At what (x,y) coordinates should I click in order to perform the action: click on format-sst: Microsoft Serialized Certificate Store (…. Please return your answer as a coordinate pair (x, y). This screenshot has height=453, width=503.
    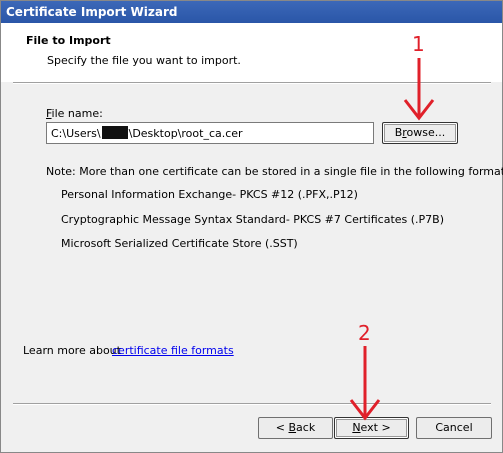
    Looking at the image, I should click on (179, 243).